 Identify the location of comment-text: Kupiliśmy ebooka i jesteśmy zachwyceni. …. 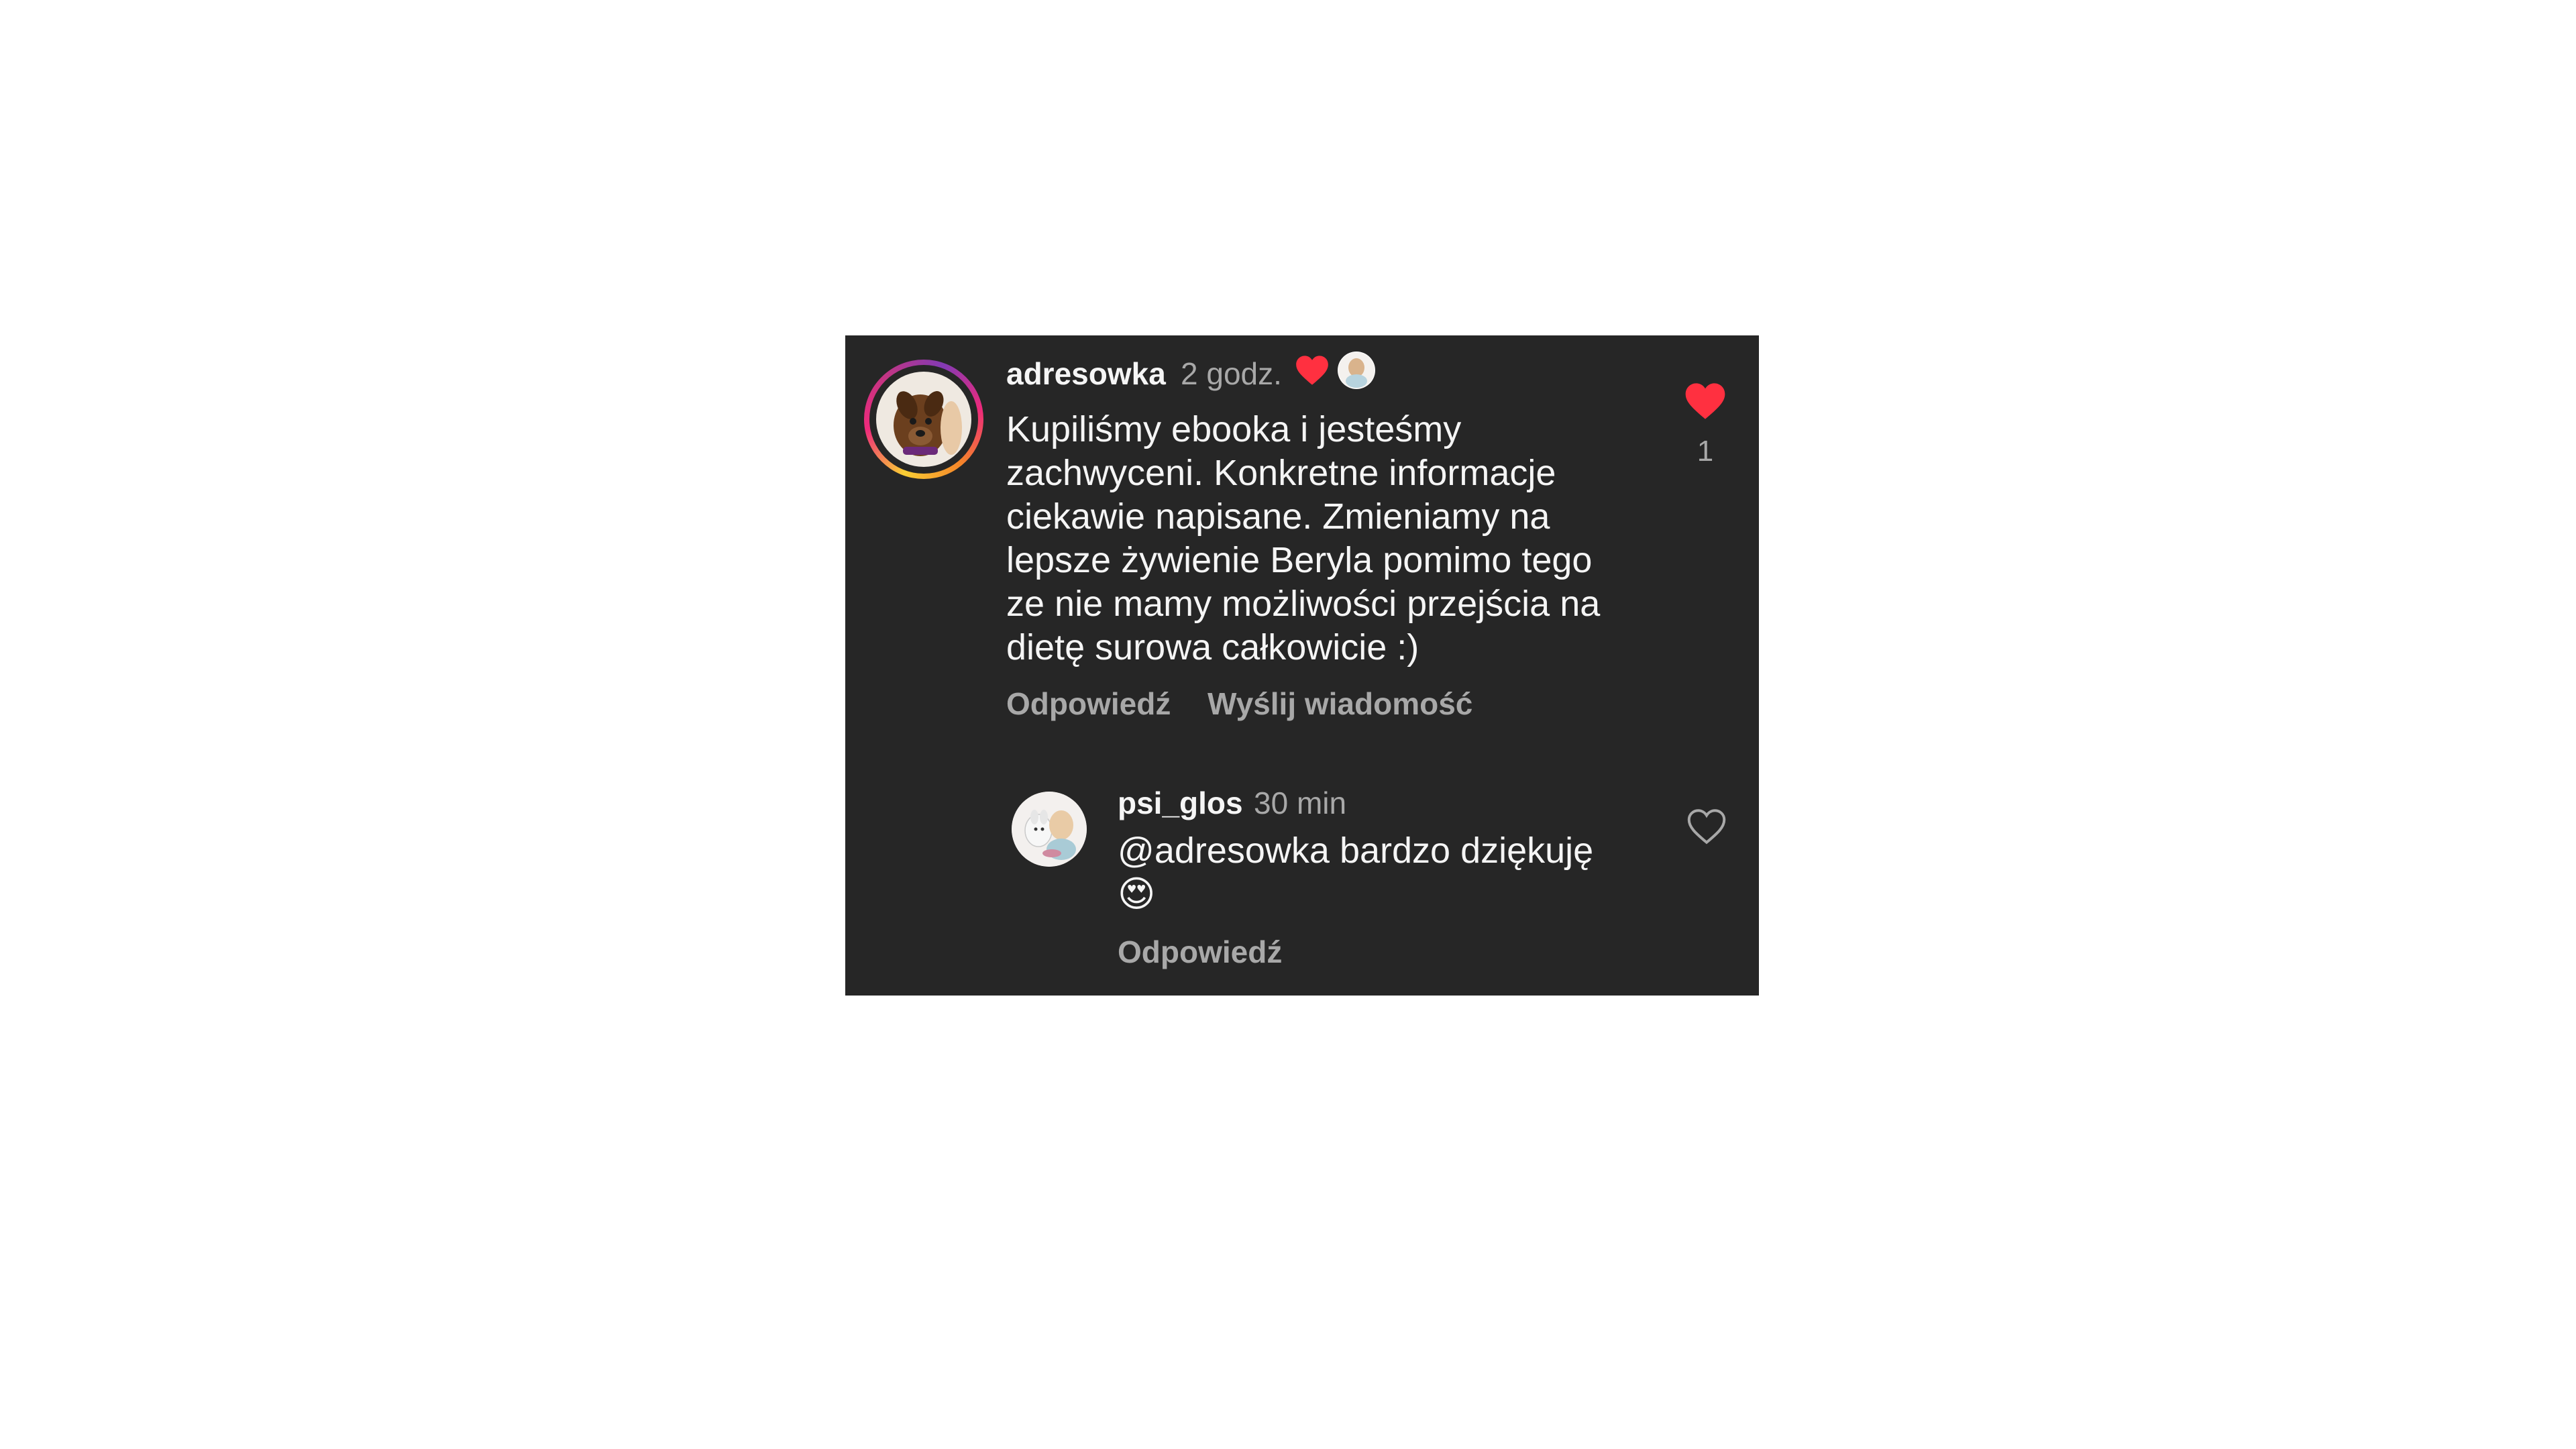
(1328, 538).